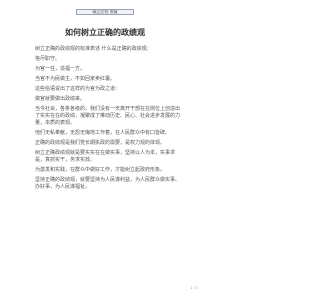 This screenshot has height=297, width=320. I want to click on paragraph: 当官不为民做主，不如回家卖红薯。, so click(75, 79).